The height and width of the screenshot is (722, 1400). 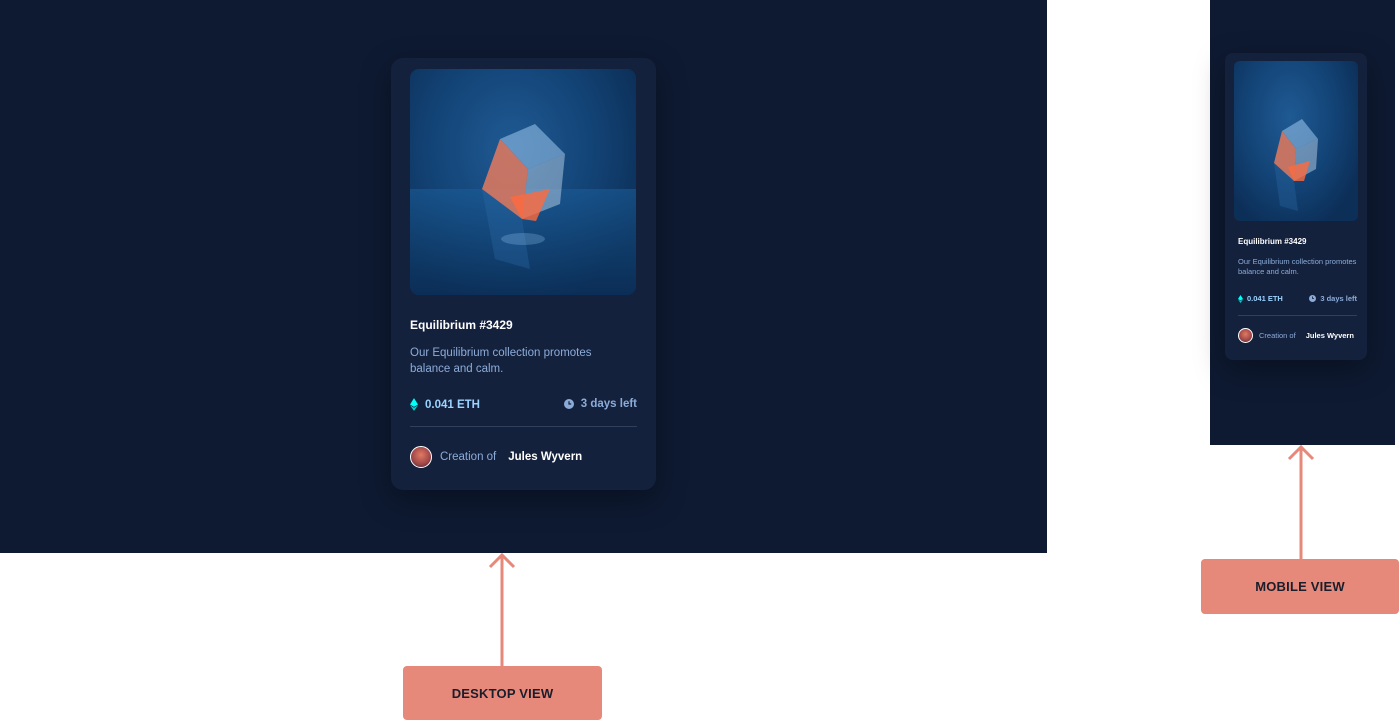 I want to click on nft-title: Equilibrium #3429, so click(x=461, y=325).